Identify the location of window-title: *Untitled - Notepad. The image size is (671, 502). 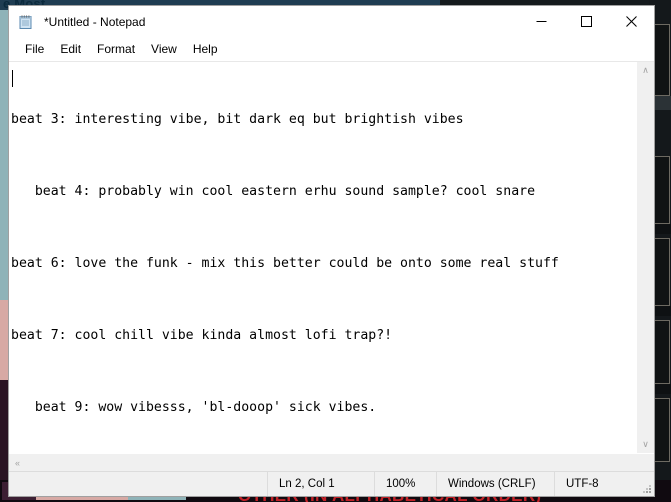
(95, 21).